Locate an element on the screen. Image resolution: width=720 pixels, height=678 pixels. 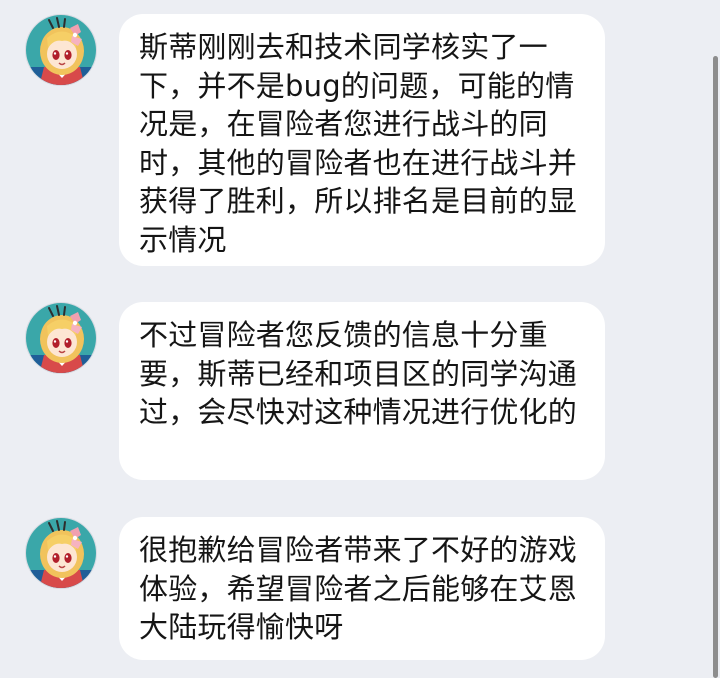
chat-scrollbar is located at coordinates (715, 364).